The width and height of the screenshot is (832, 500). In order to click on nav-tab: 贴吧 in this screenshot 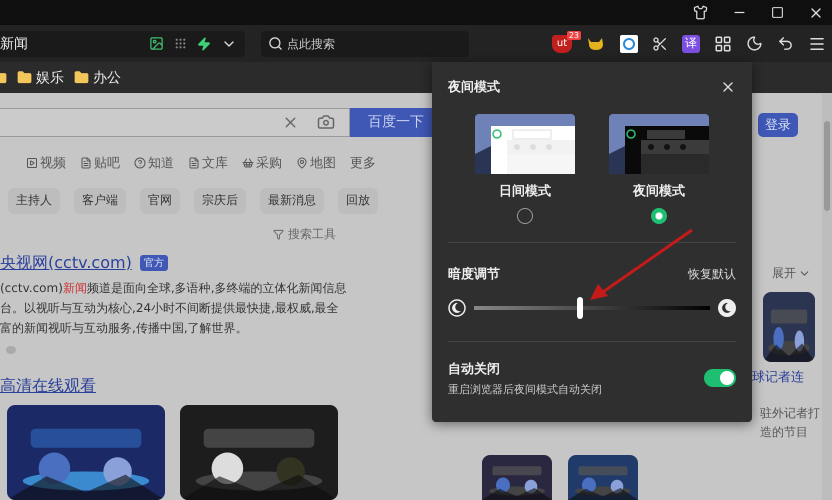, I will do `click(107, 163)`.